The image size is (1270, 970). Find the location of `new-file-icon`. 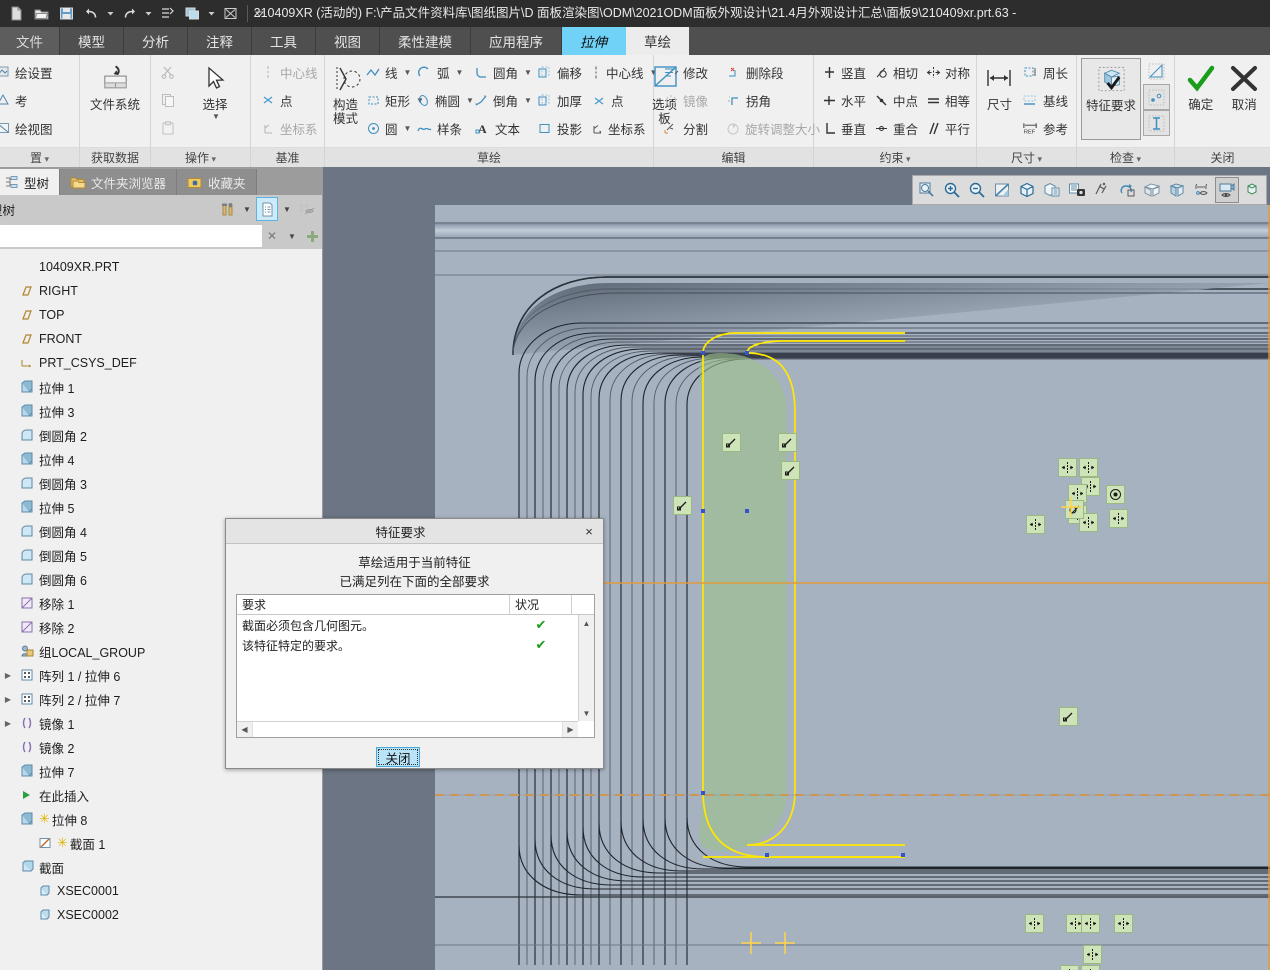

new-file-icon is located at coordinates (16, 14).